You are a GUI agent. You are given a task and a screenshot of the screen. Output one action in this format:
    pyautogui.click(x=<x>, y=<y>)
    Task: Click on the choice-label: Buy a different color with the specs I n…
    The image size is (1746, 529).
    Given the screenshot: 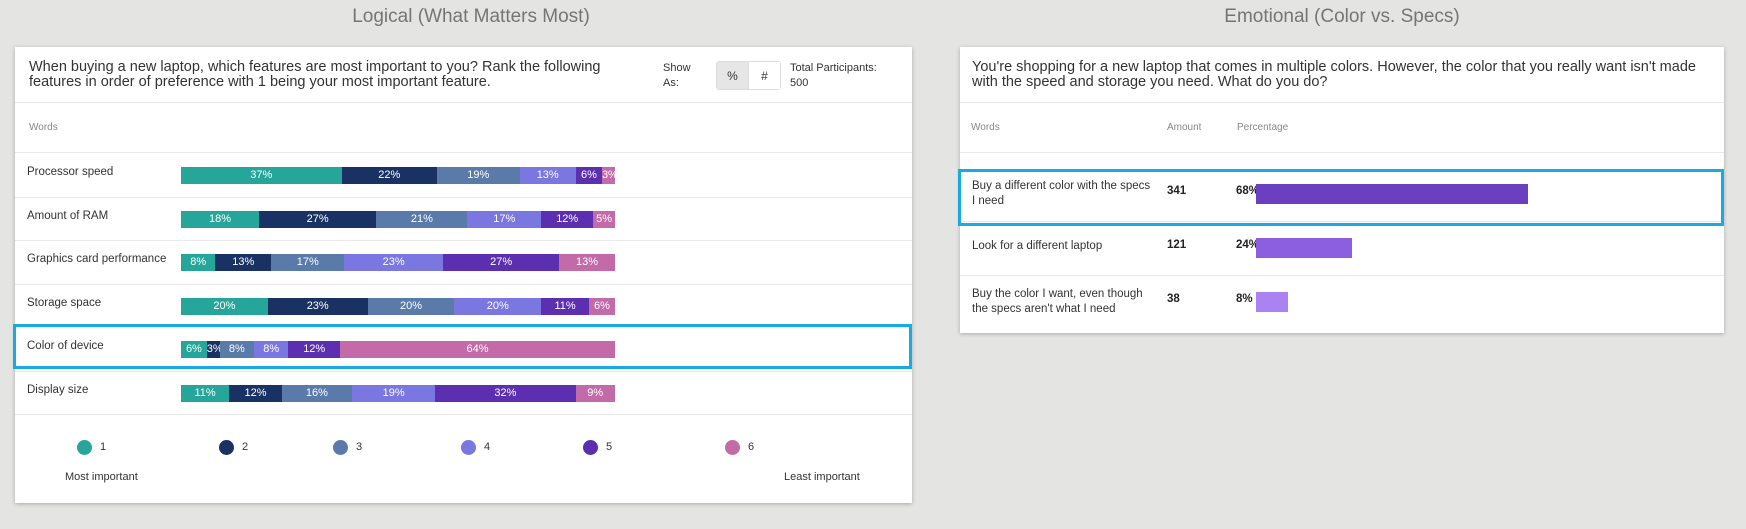 What is the action you would take?
    pyautogui.click(x=1061, y=193)
    